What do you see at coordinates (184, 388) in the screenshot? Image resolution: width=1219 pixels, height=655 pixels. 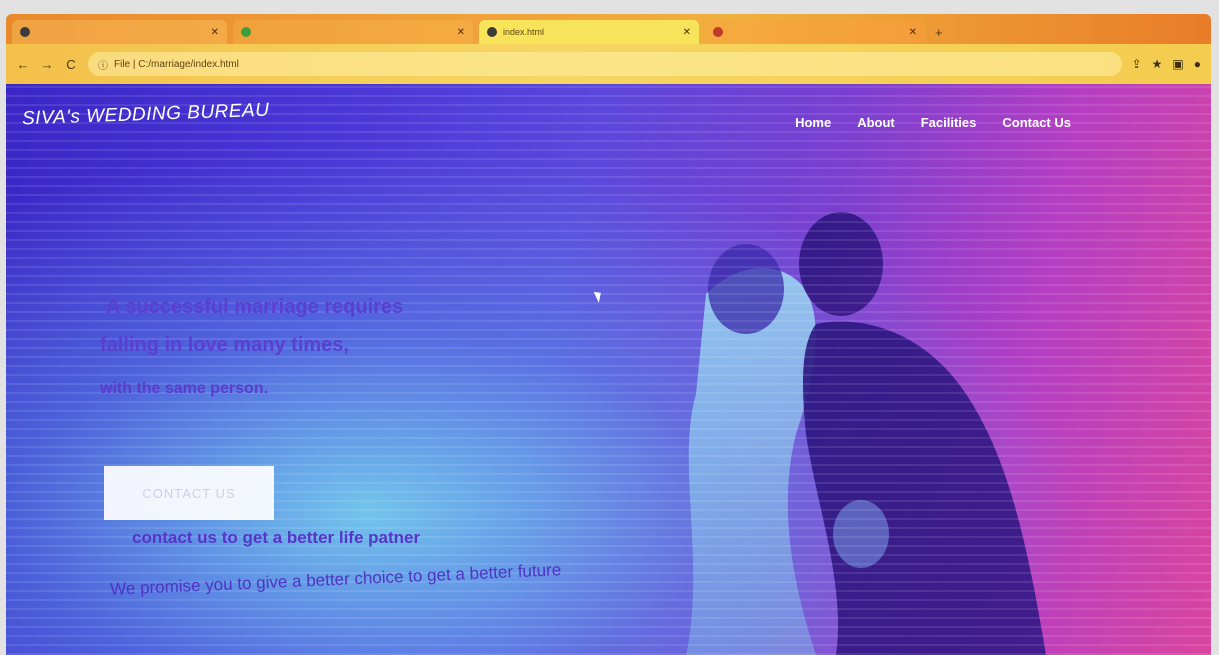 I see `hero-quote-line-3: with the same person.` at bounding box center [184, 388].